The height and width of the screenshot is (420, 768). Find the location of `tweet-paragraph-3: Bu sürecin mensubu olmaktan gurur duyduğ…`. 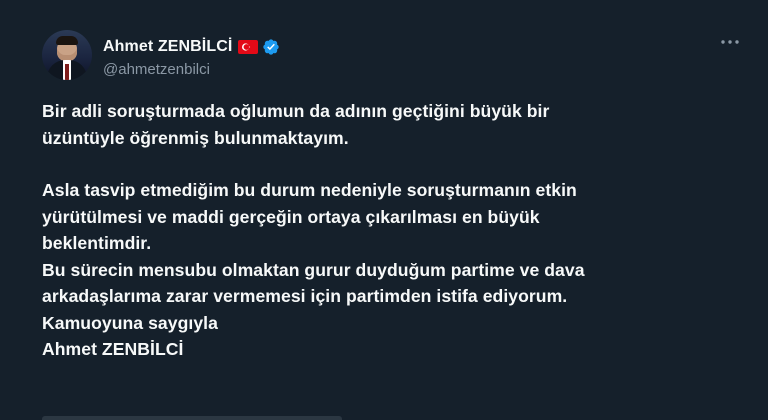

tweet-paragraph-3: Bu sürecin mensubu olmaktan gurur duyduğ… is located at coordinates (313, 283).